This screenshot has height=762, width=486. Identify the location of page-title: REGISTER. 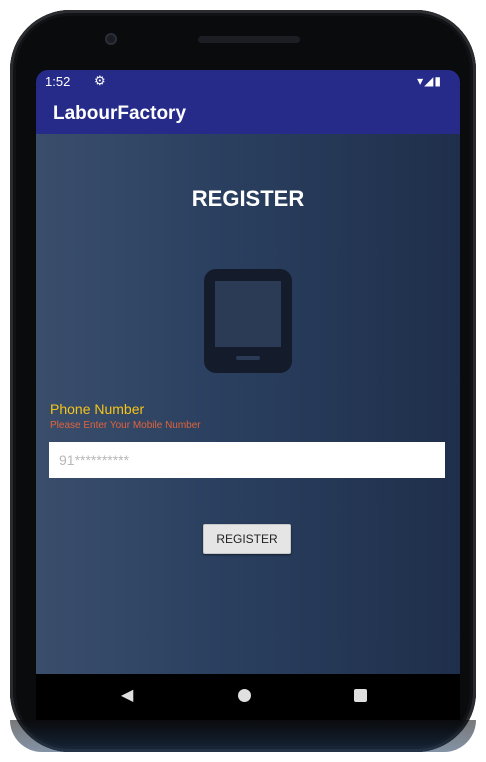
(248, 198).